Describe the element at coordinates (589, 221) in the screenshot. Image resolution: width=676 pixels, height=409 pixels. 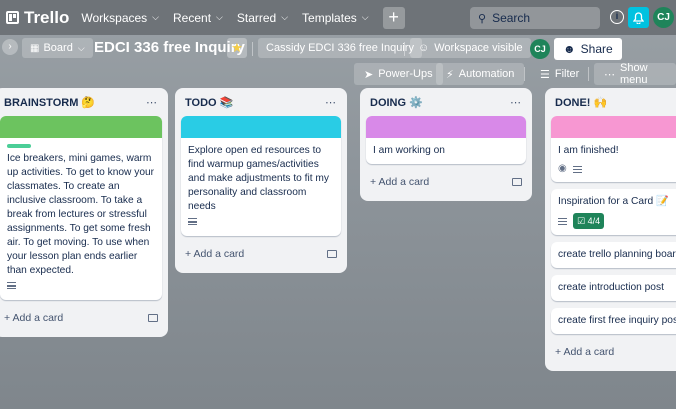
I see `checklist-badge: ☑ 4/4` at that location.